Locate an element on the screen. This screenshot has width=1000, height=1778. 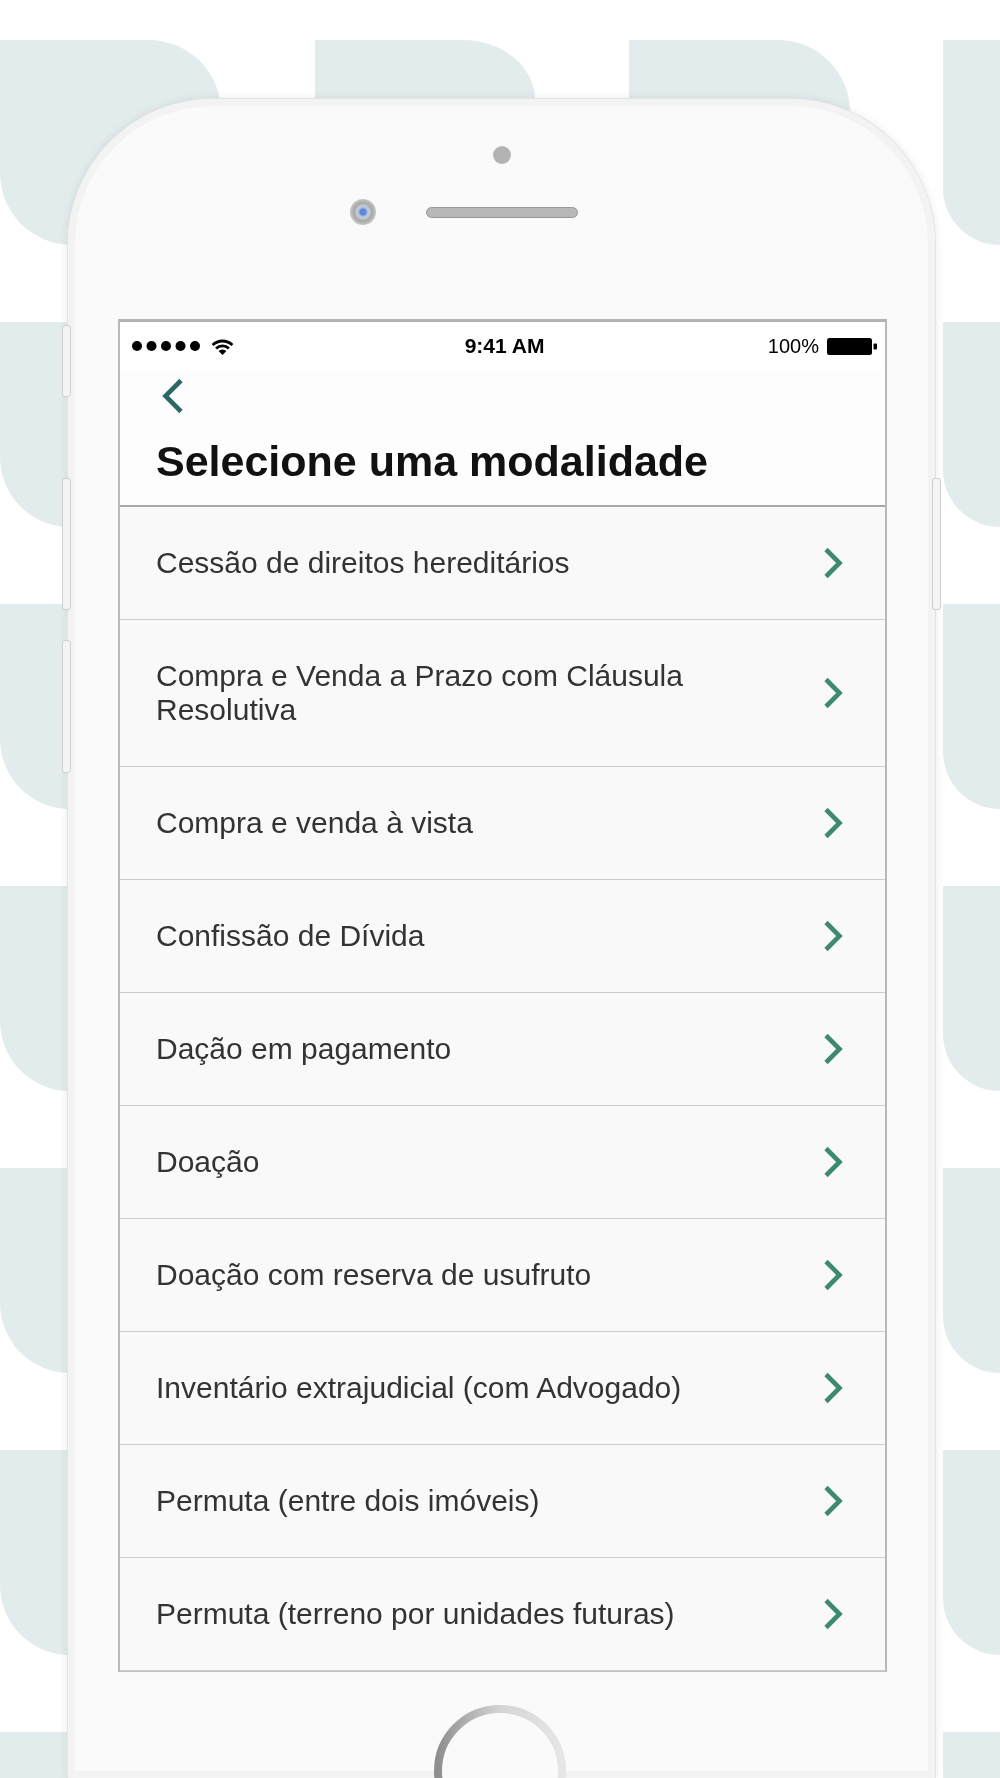
sensor-dot-icon is located at coordinates (501, 155).